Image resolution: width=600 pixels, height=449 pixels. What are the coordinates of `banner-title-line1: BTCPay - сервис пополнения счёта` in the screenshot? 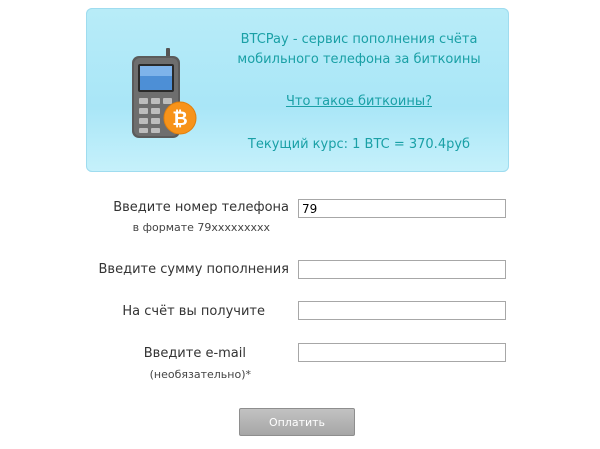 It's located at (359, 39).